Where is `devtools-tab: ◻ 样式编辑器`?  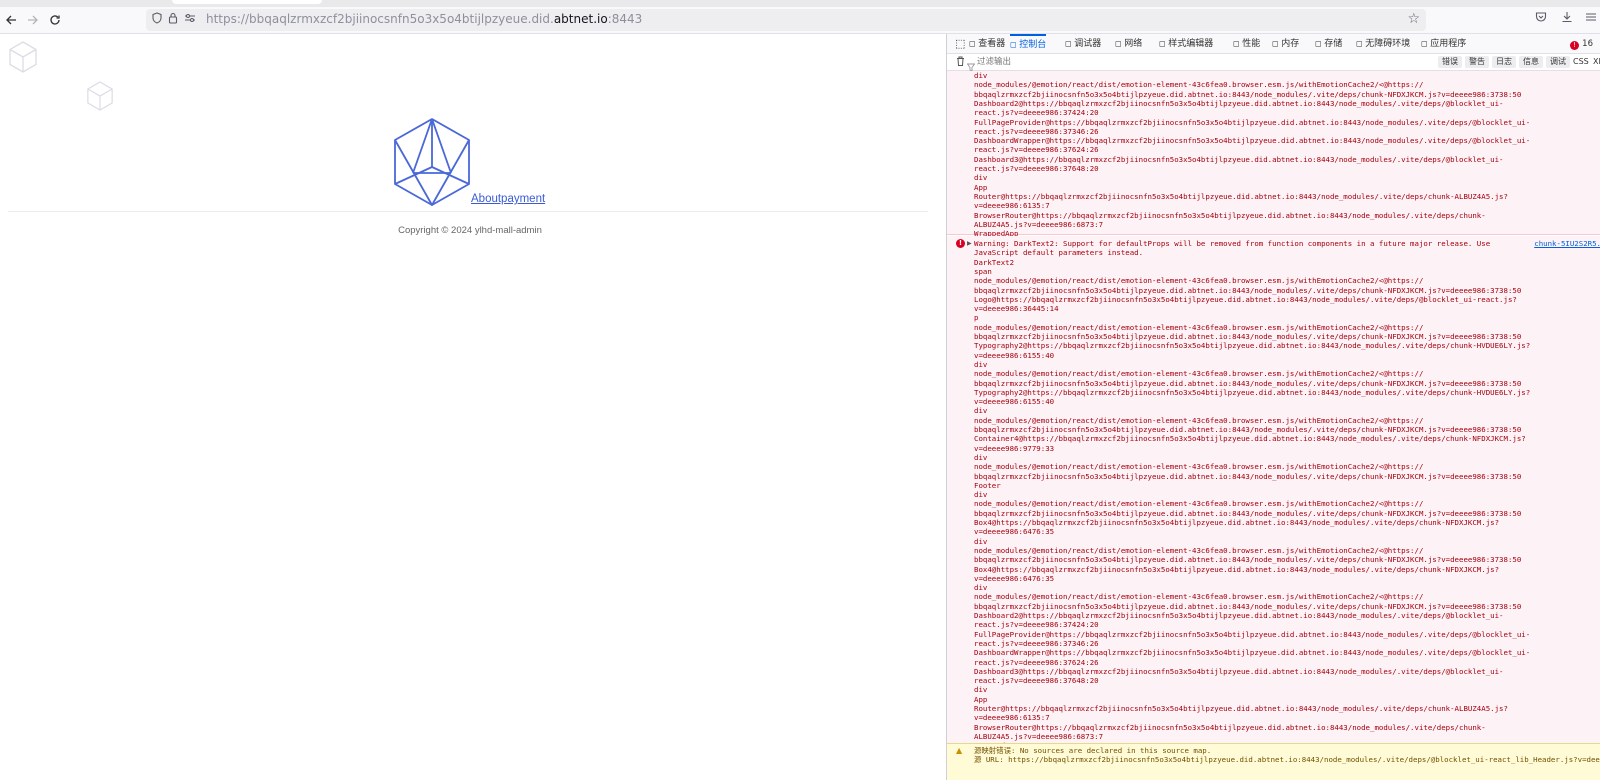 devtools-tab: ◻ 样式编辑器 is located at coordinates (1186, 44).